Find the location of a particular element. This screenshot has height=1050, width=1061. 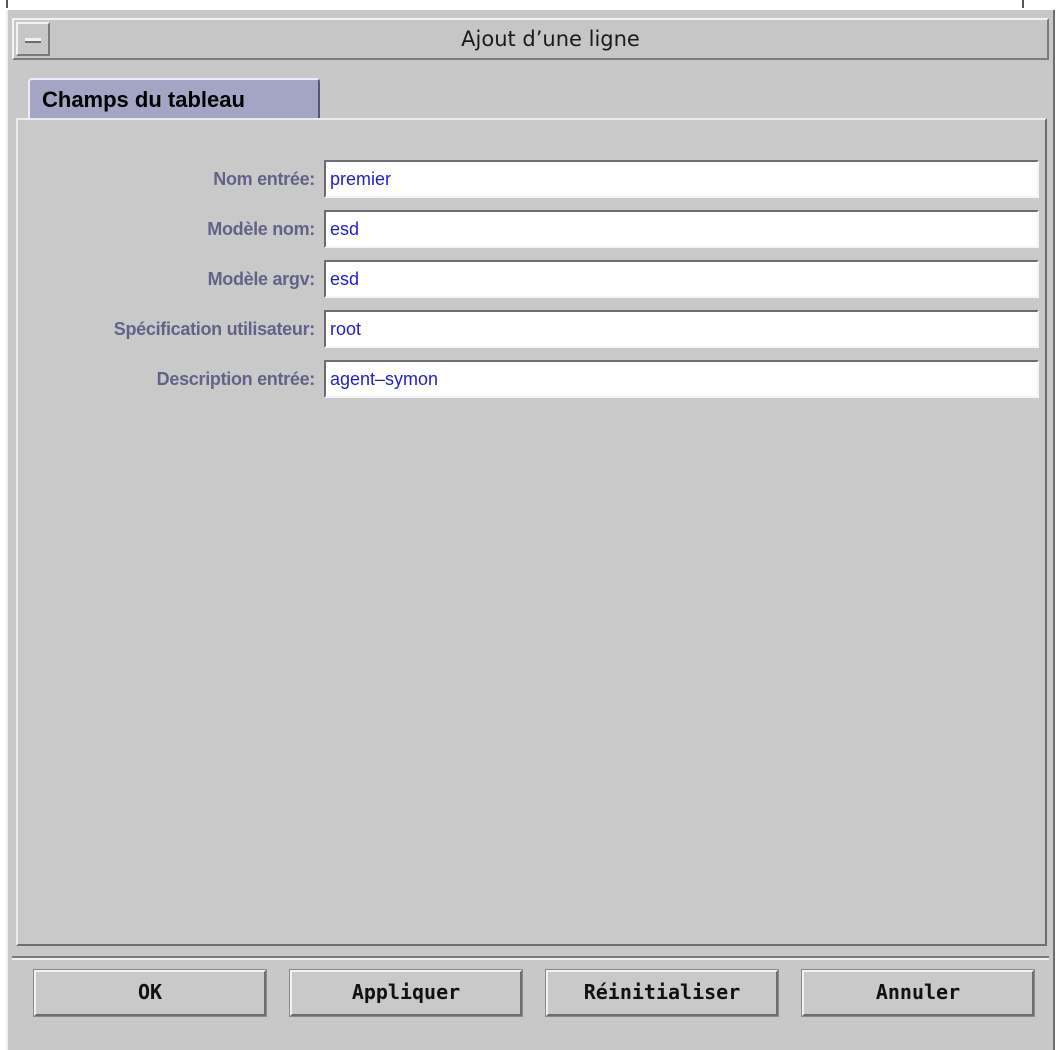

field-label: Spécification utilisateur: is located at coordinates (214, 329).